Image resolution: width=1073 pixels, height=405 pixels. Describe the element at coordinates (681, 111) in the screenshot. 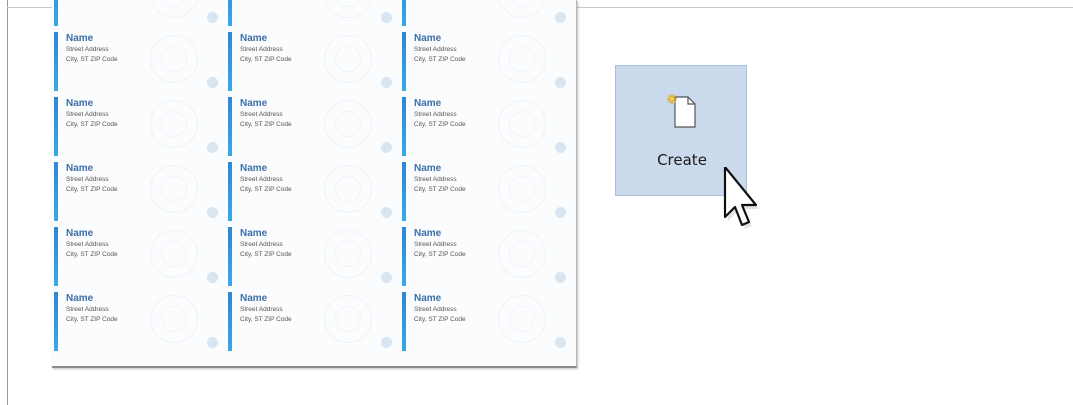

I see `new-document-icon` at that location.